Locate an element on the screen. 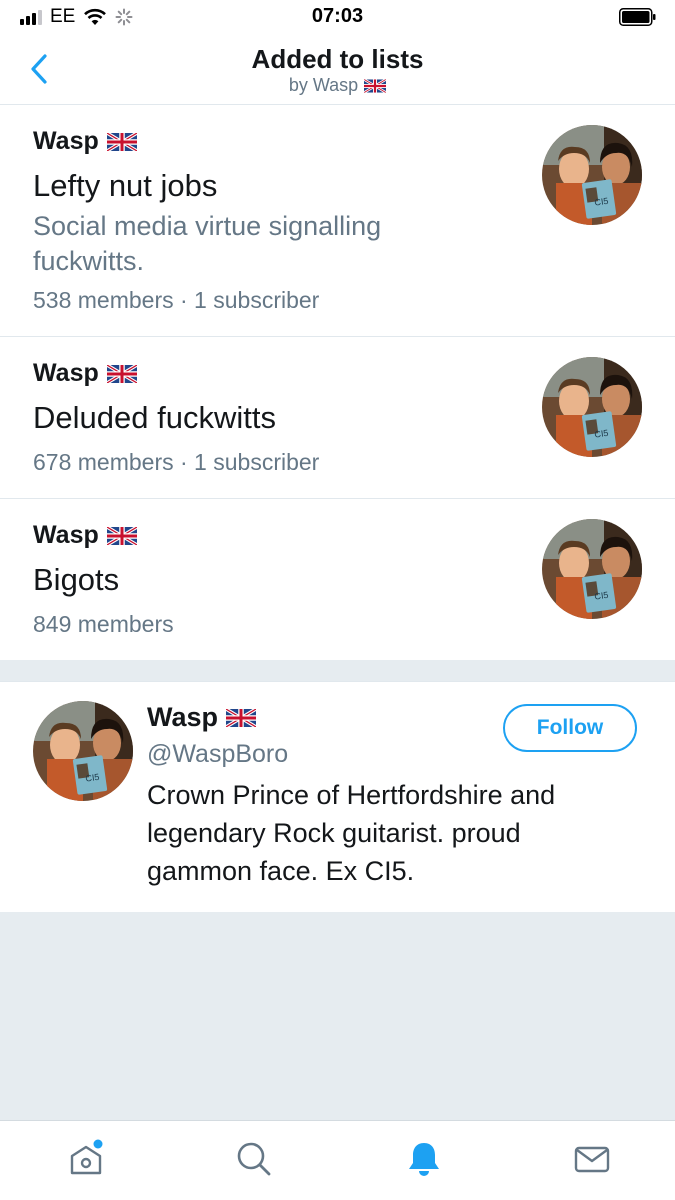 This screenshot has width=675, height=1200. mail-icon is located at coordinates (592, 1159).